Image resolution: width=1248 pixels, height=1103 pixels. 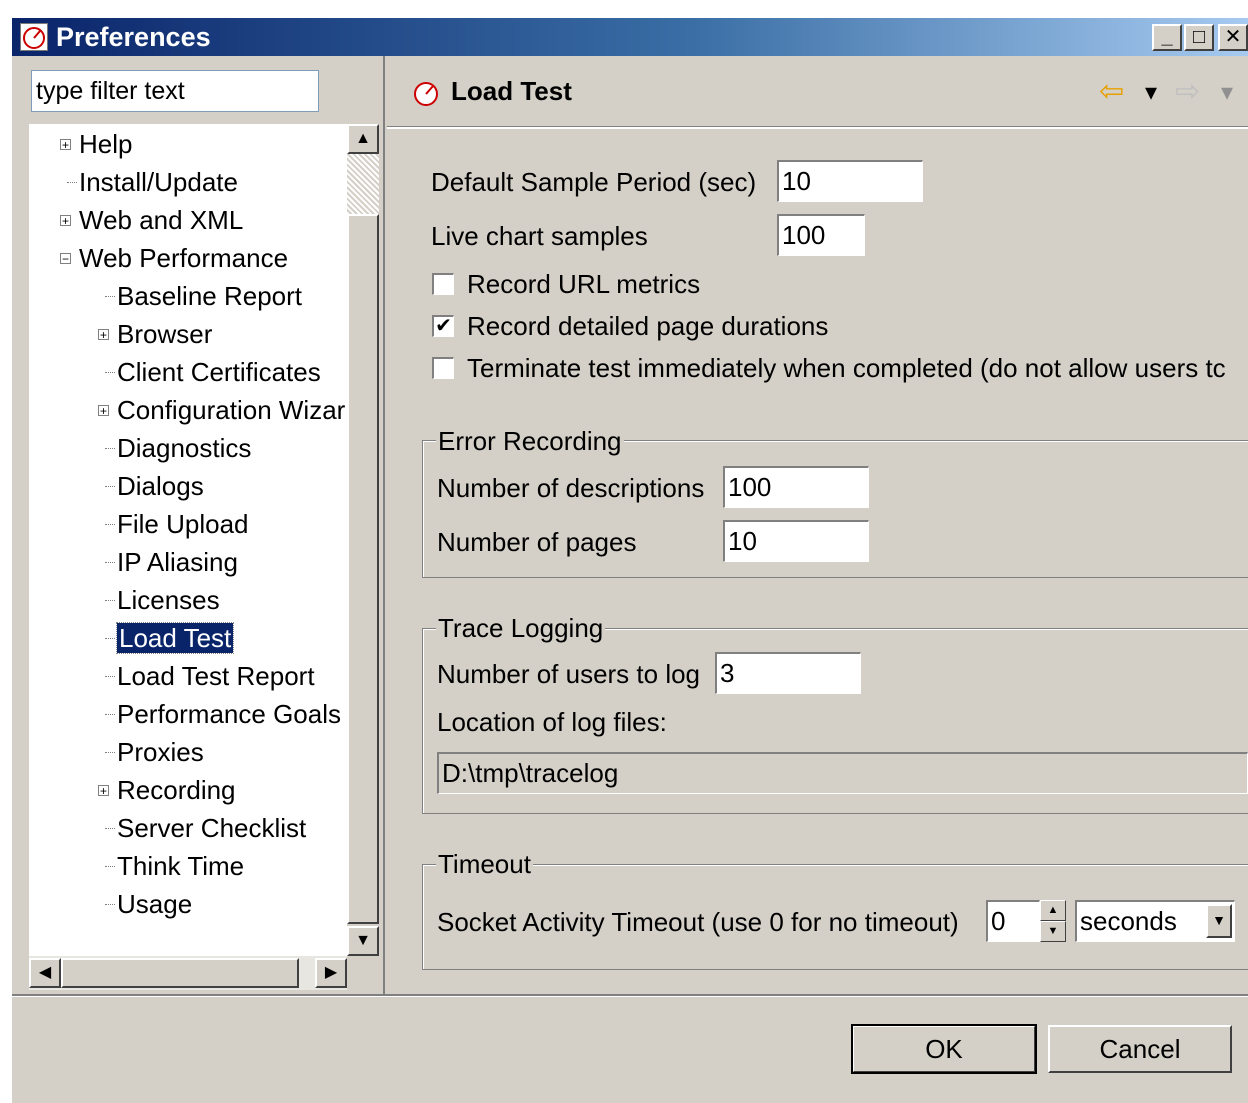 I want to click on tree-item-label: Licenses, so click(x=168, y=600).